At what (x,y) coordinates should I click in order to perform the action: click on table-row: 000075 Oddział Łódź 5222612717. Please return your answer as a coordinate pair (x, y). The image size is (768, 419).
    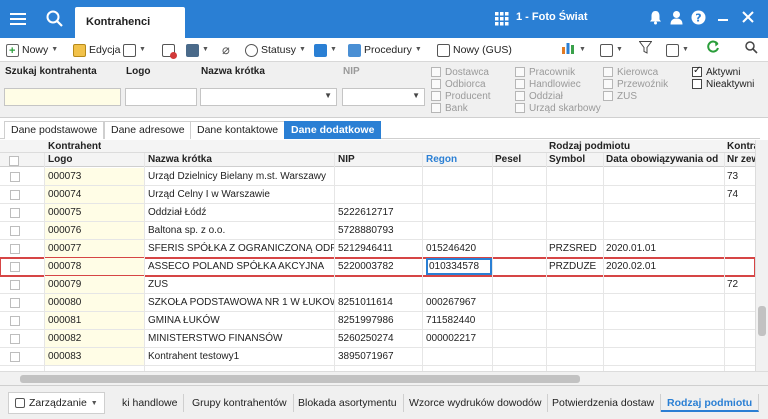
    Looking at the image, I should click on (377, 213).